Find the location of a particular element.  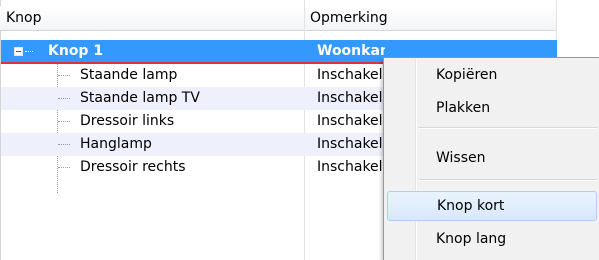

row-name: Staande lamp TV is located at coordinates (140, 98).